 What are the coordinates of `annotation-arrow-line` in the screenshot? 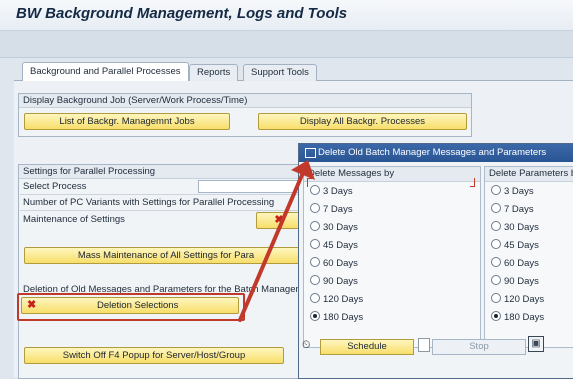 It's located at (272, 244).